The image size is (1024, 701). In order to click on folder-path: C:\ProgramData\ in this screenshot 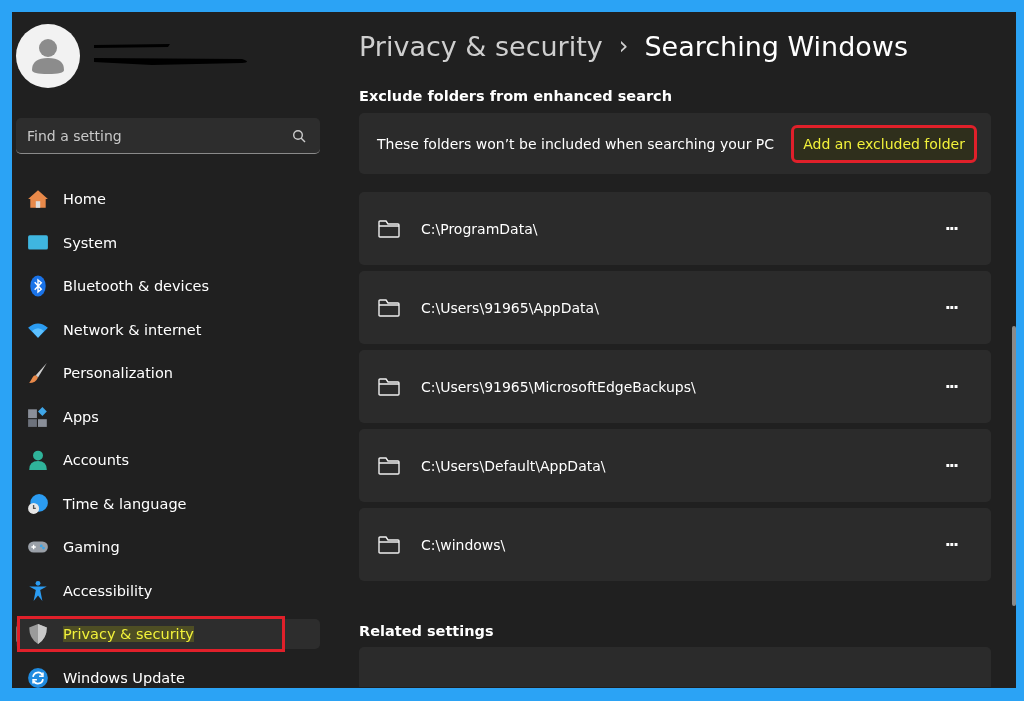, I will do `click(480, 228)`.